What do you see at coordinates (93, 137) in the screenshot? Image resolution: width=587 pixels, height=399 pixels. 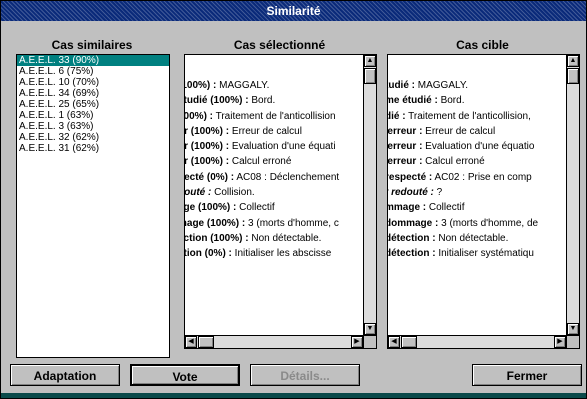 I see `similar-case-item: A.E.E.L. 32 (62%)` at bounding box center [93, 137].